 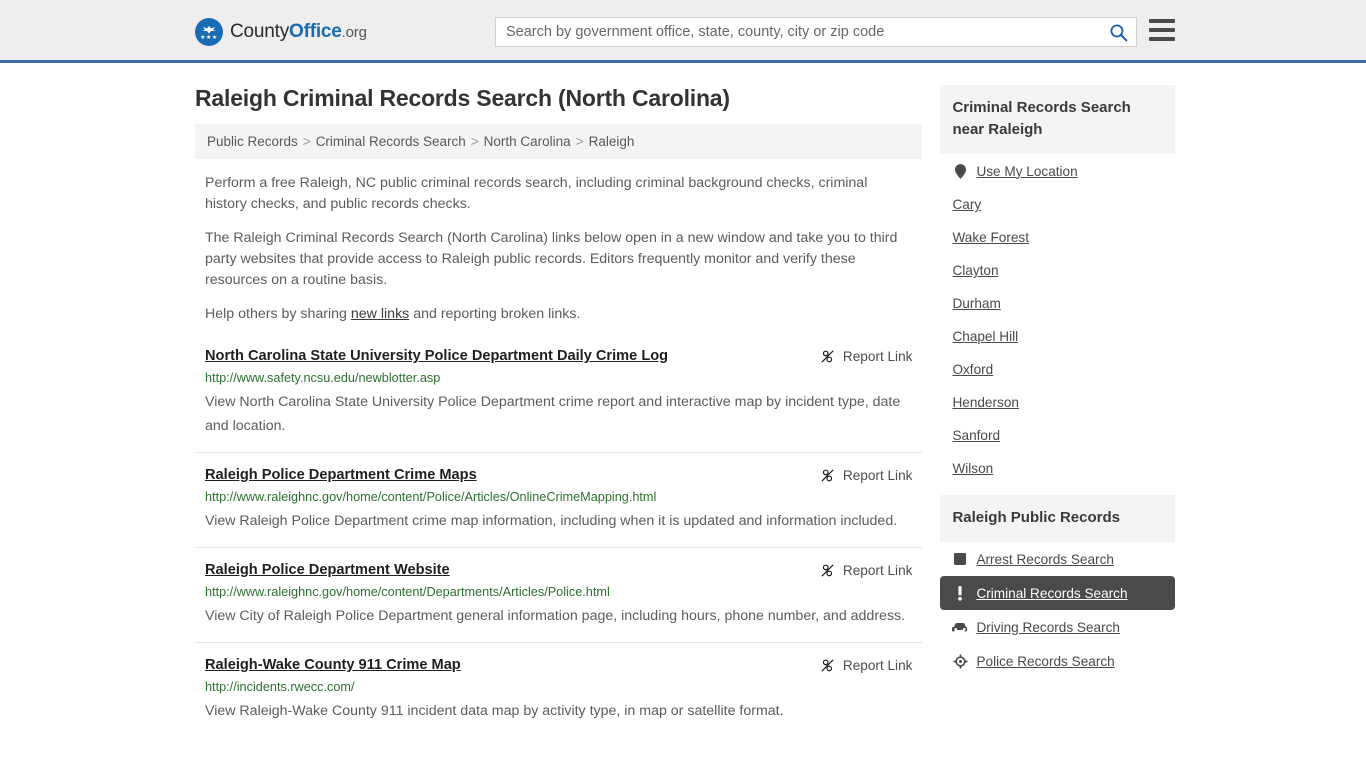 What do you see at coordinates (260, 31) in the screenshot?
I see `logo-county: County` at bounding box center [260, 31].